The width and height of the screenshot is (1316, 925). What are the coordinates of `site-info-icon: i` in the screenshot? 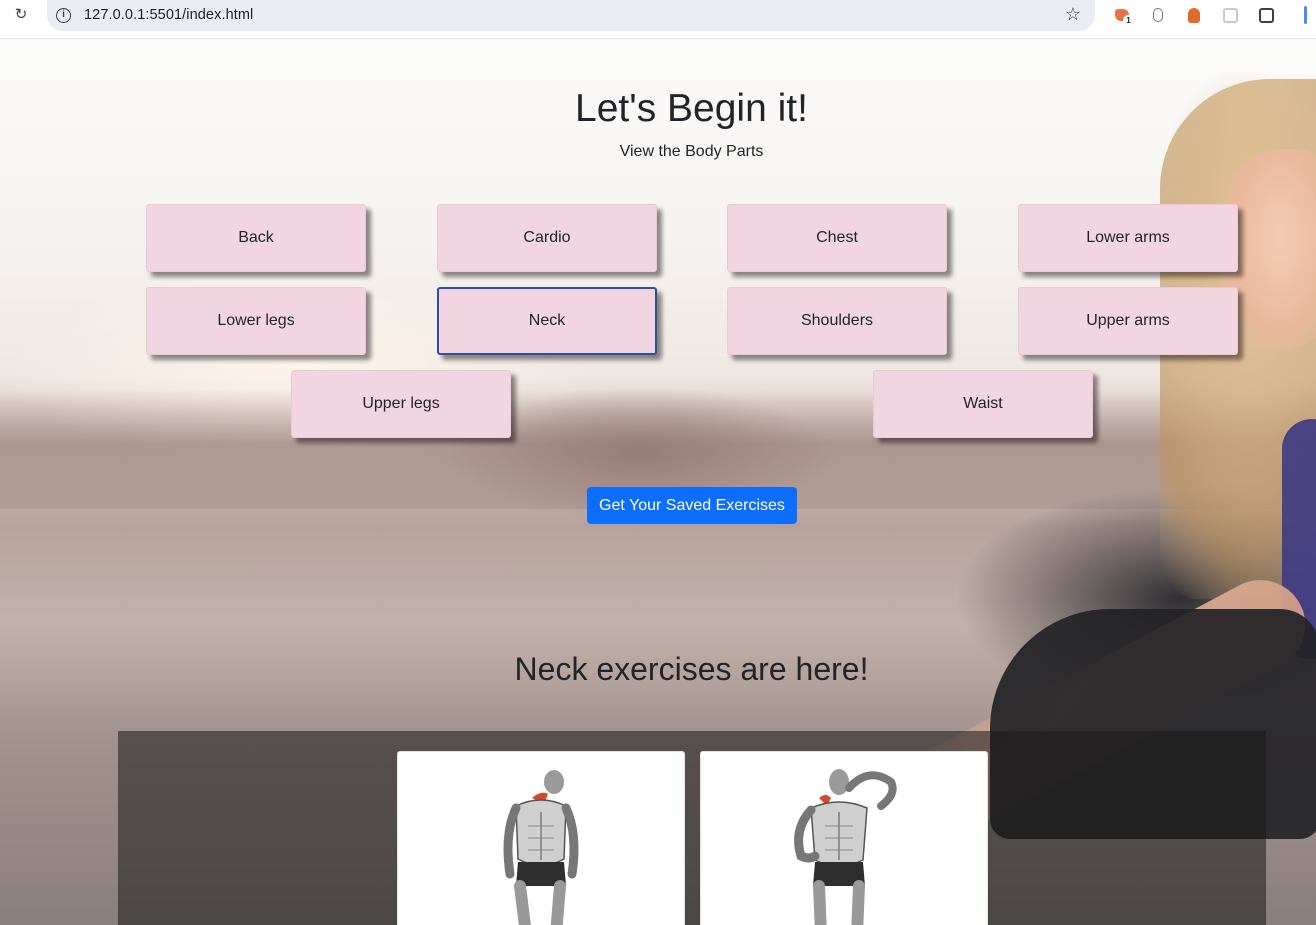 It's located at (63, 15).